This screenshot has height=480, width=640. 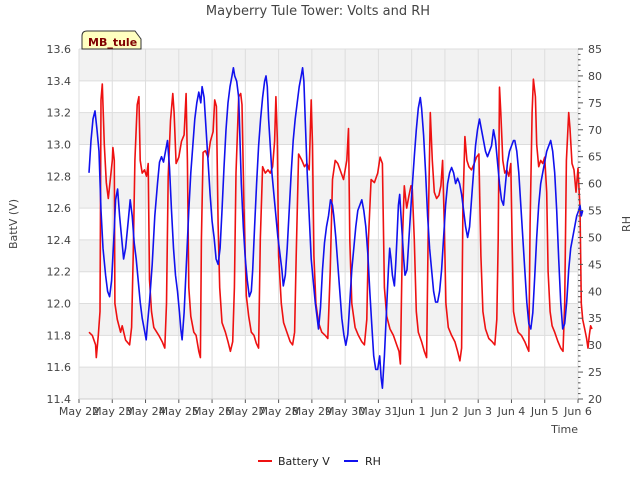 I want to click on y-left-tick-label: 12.6, so click(x=59, y=208).